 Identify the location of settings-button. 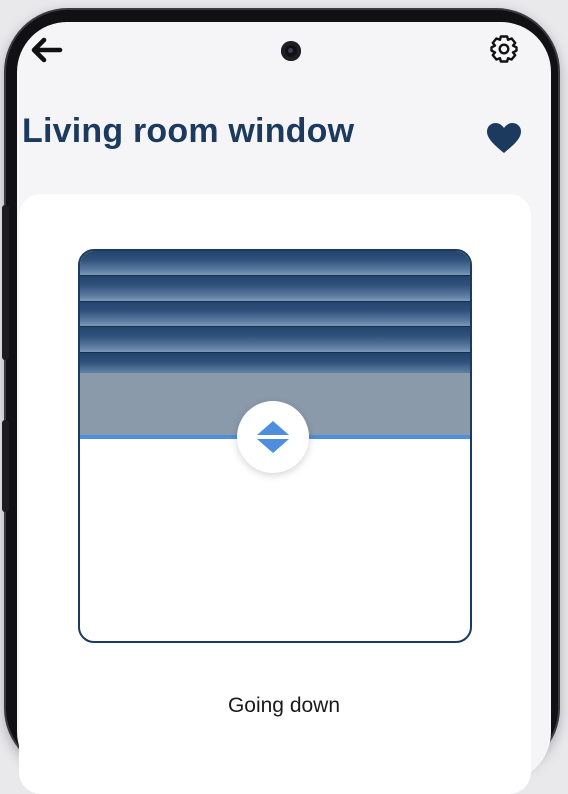
(504, 49).